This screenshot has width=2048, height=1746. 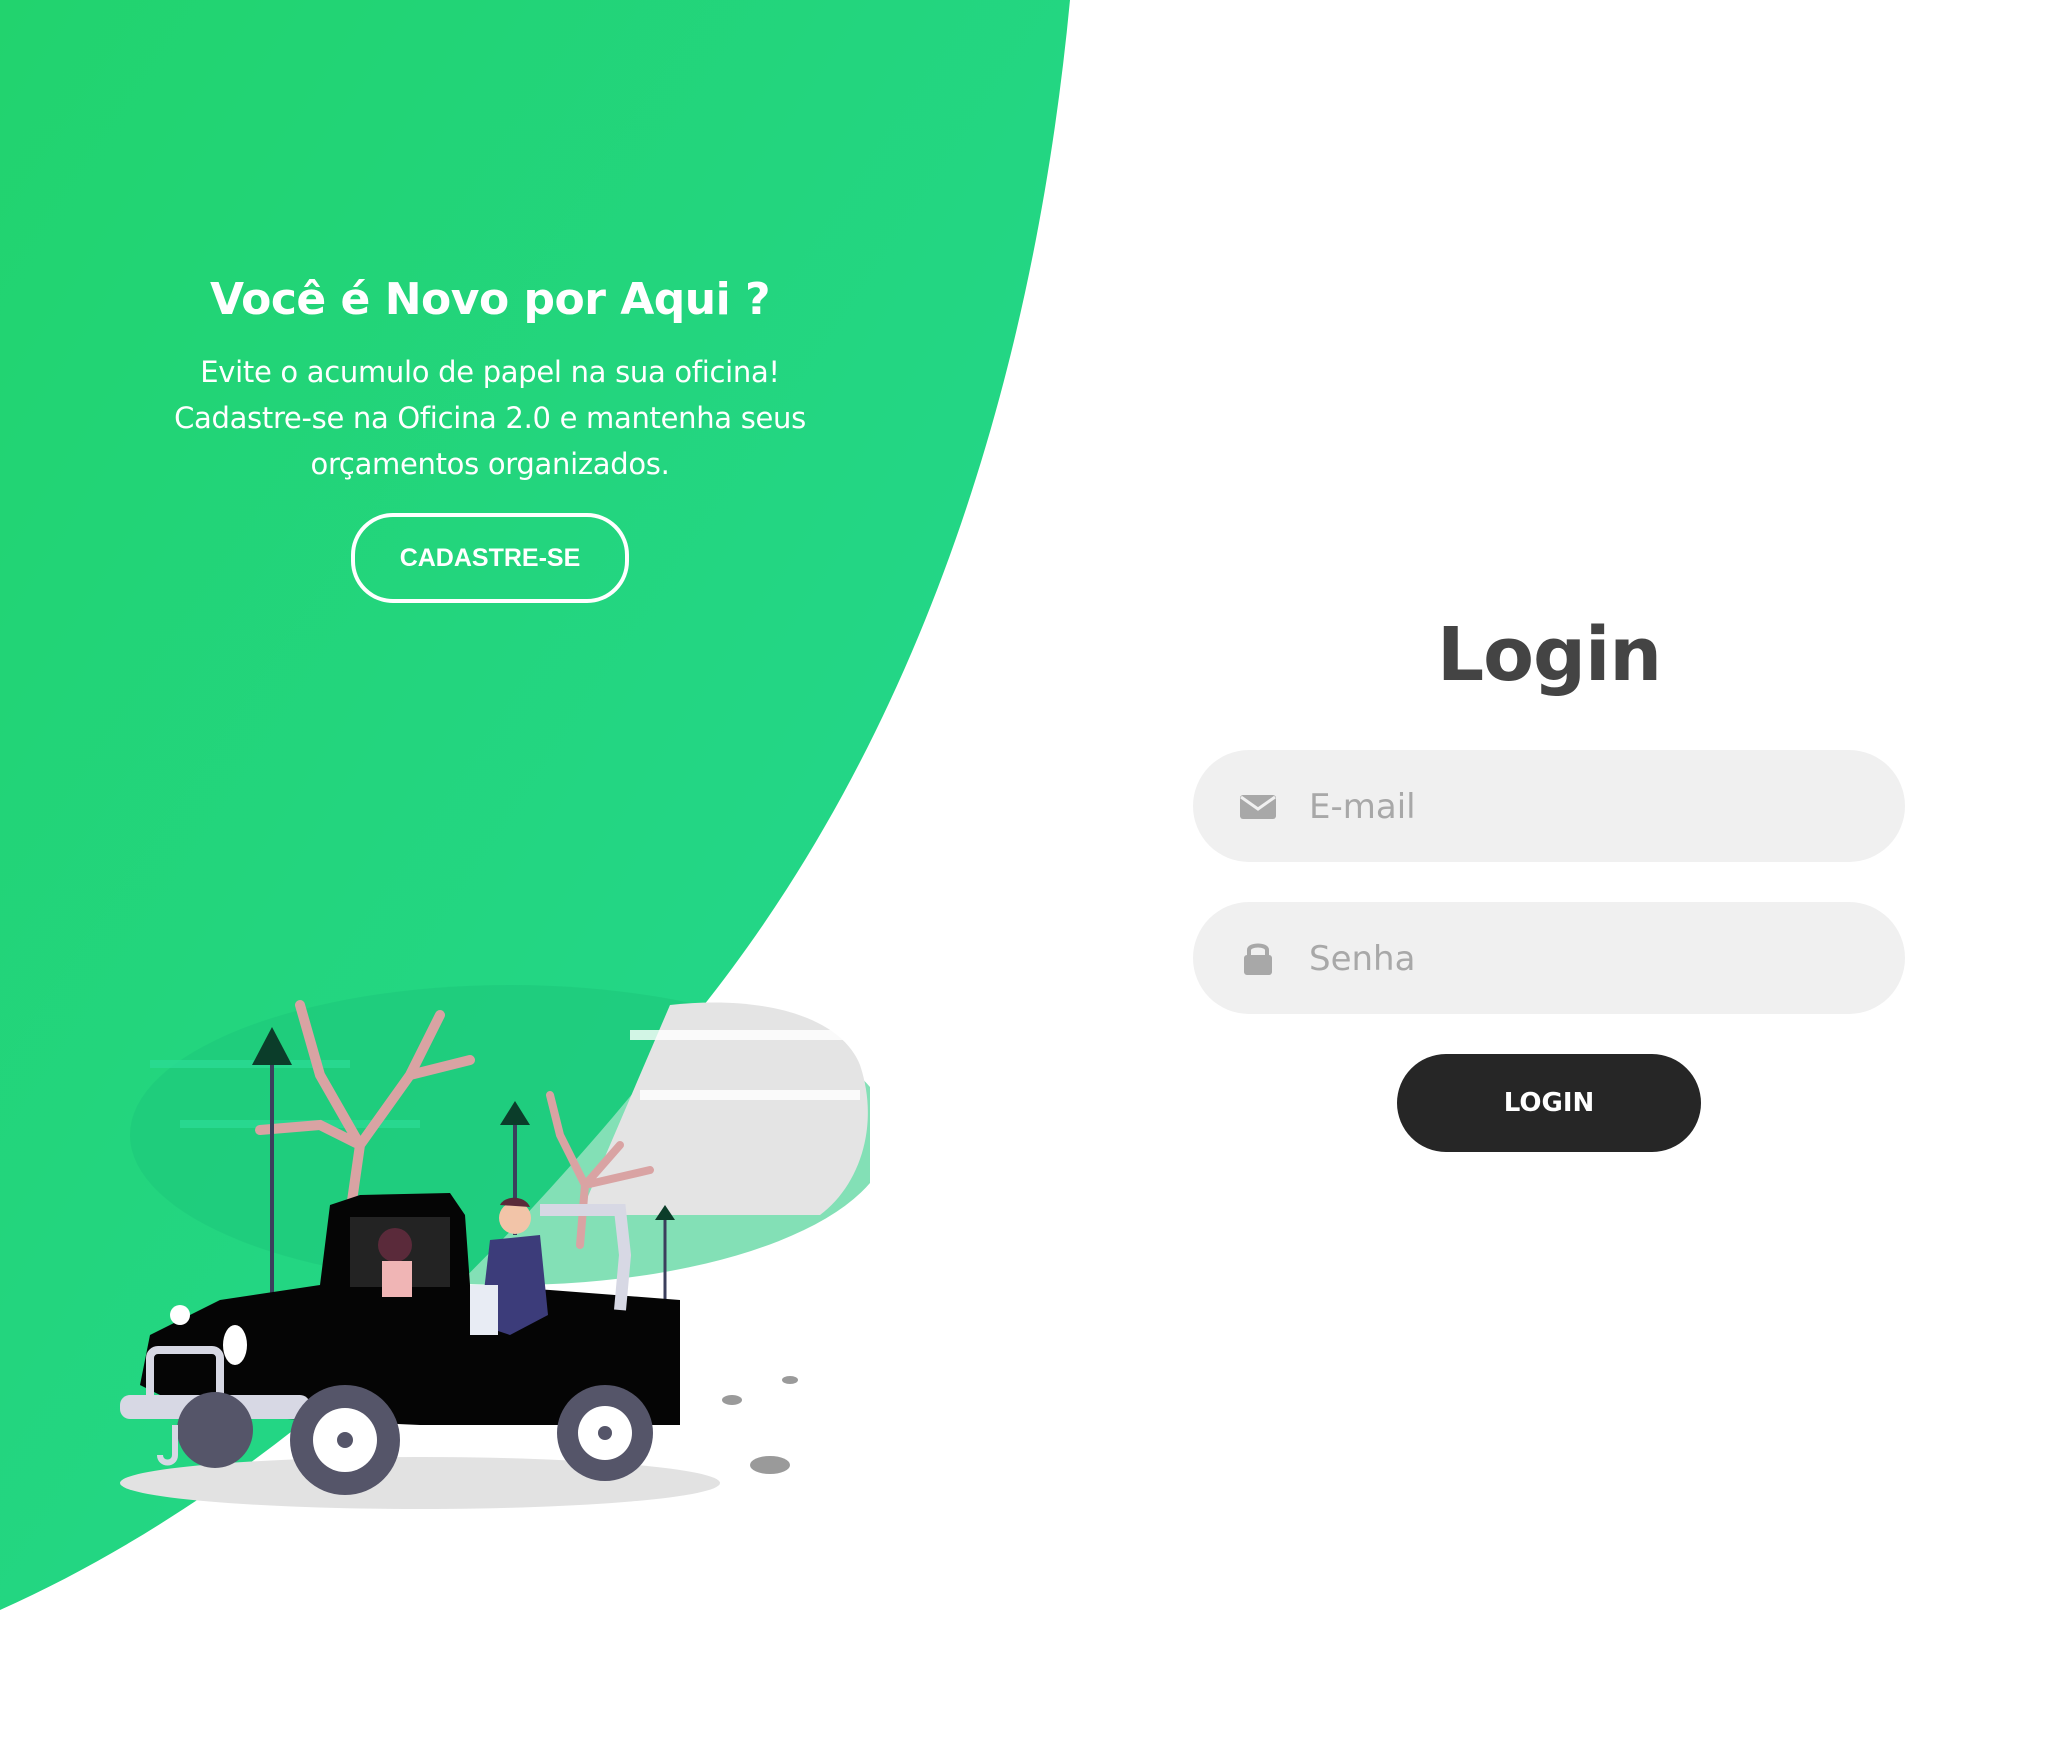 I want to click on email-input, so click(x=1589, y=807).